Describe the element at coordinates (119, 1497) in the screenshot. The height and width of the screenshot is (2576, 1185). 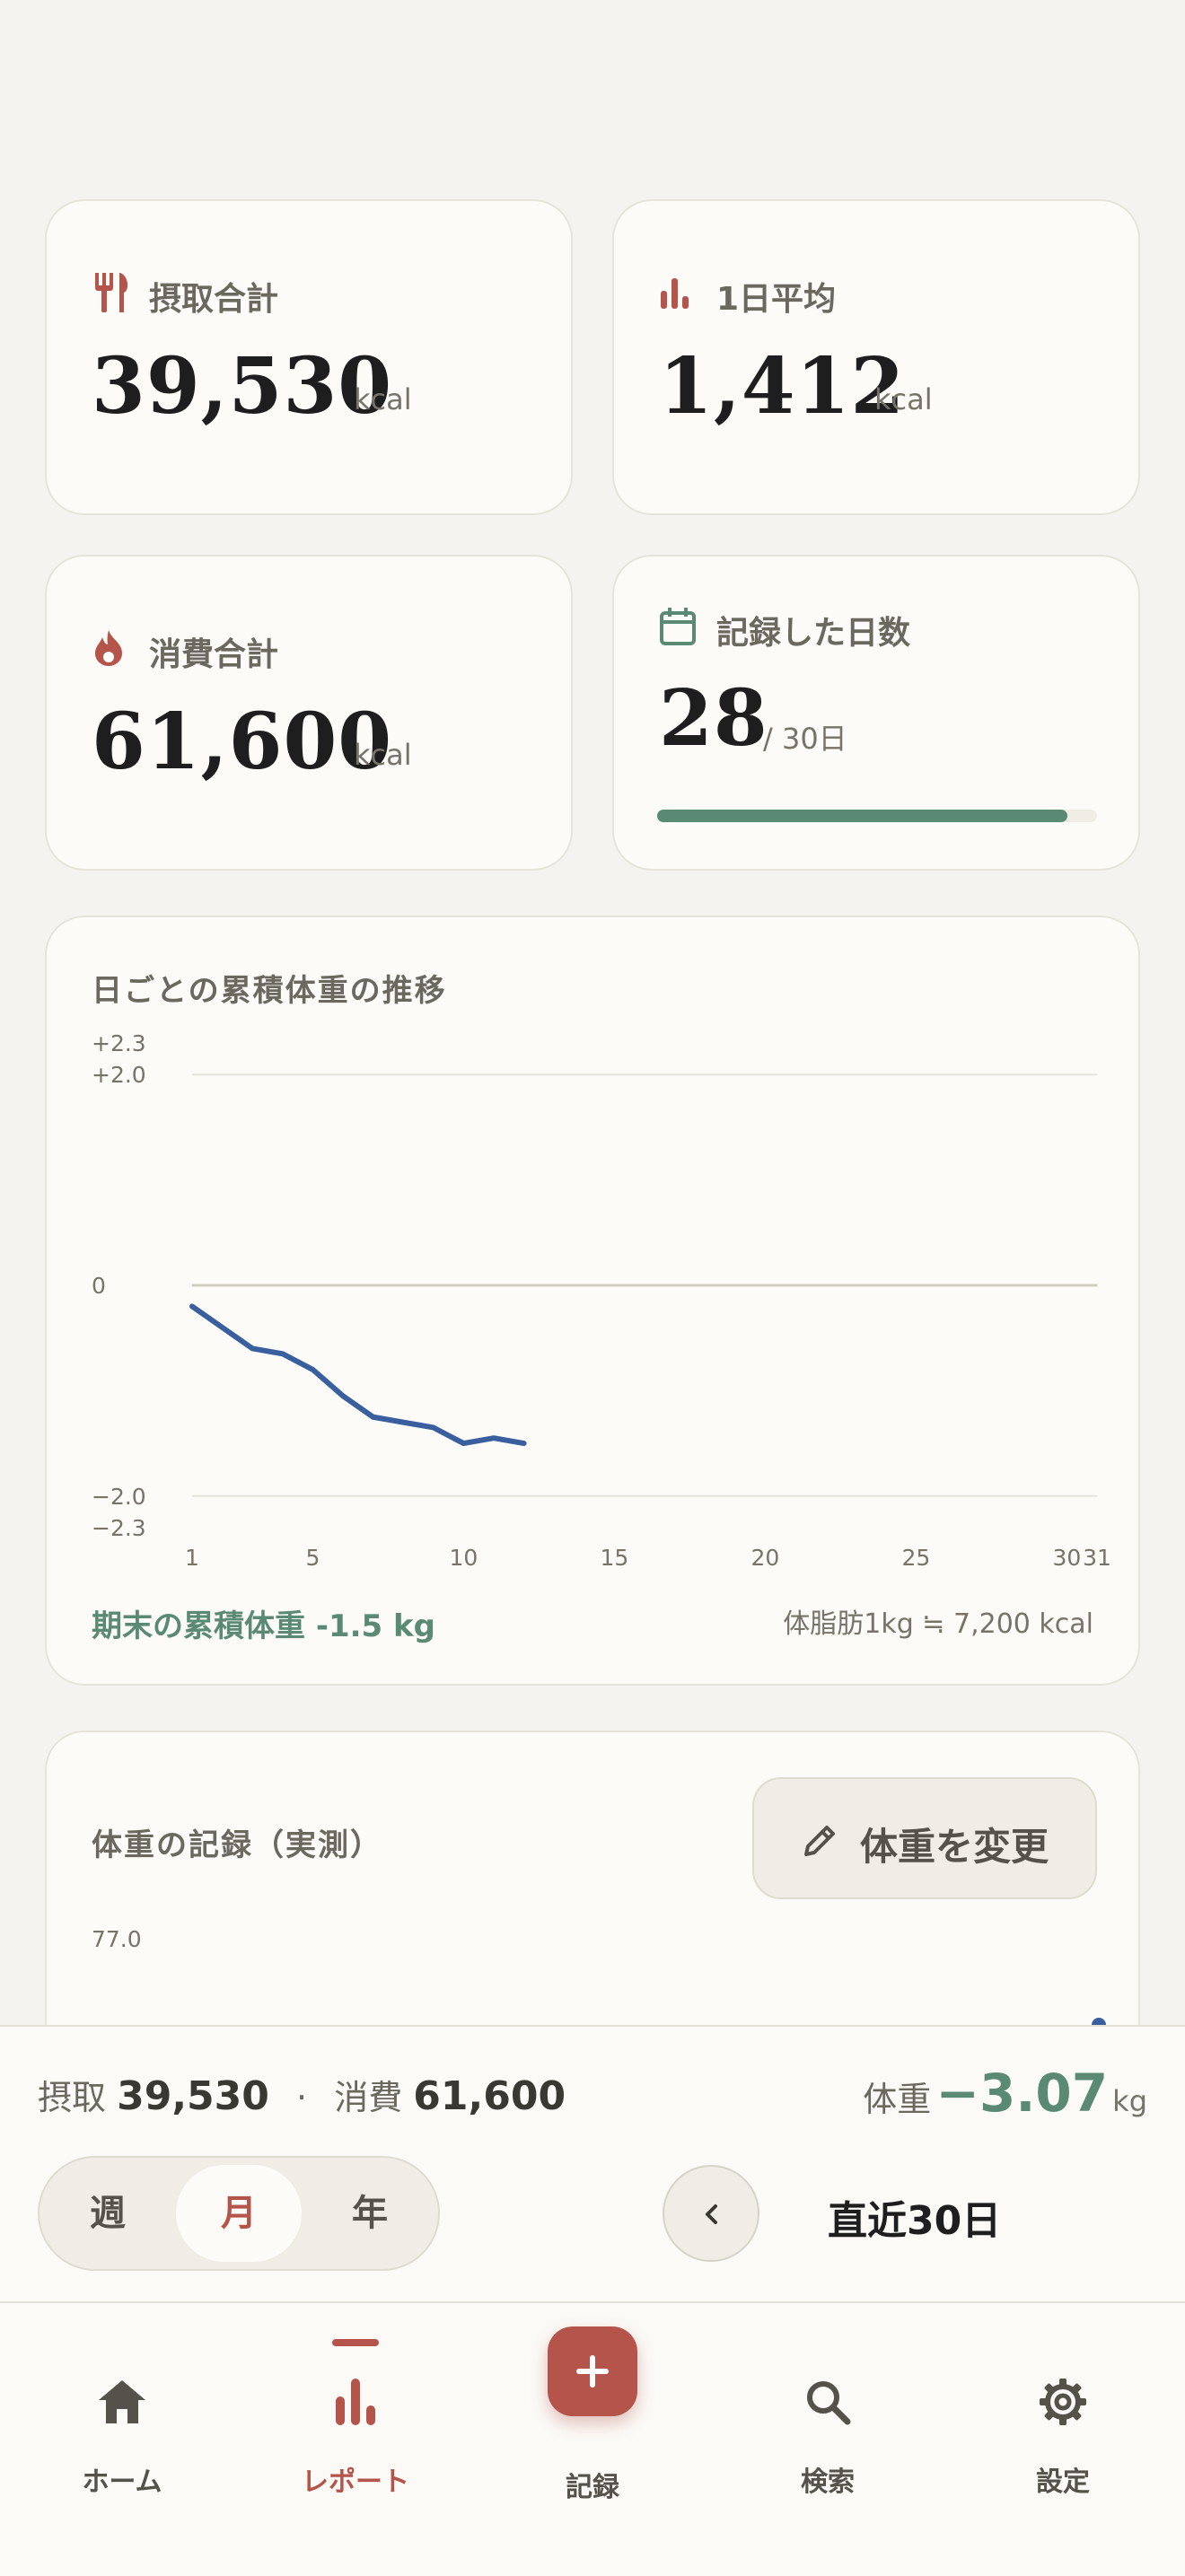
I see `y-tick-label: −2.0` at that location.